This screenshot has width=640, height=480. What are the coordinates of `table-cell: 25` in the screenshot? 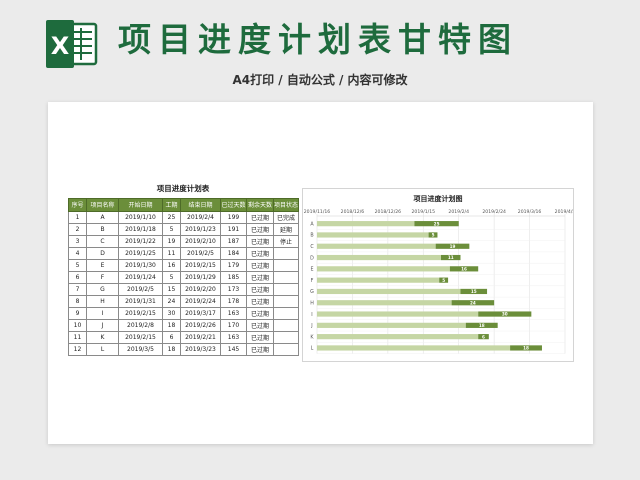 It's located at (171, 217).